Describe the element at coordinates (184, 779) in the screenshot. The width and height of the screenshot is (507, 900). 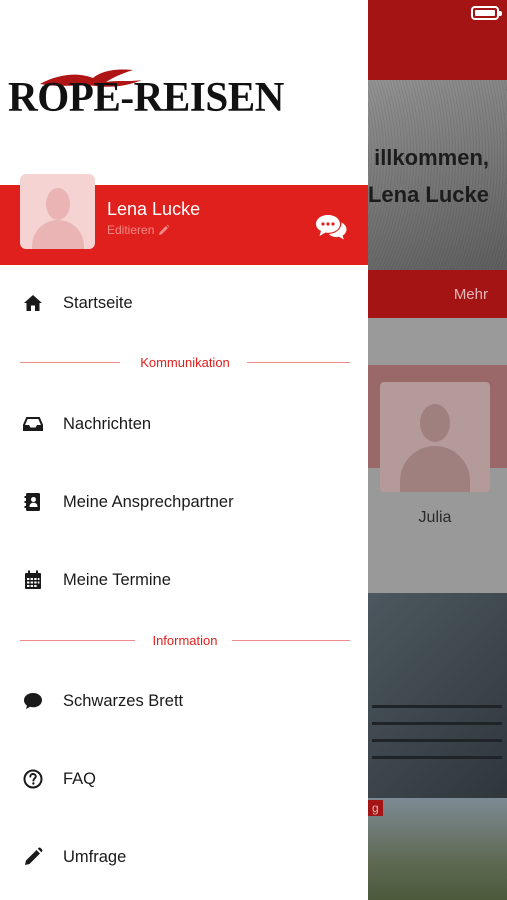
I see `menu-item-faq: FAQ` at that location.